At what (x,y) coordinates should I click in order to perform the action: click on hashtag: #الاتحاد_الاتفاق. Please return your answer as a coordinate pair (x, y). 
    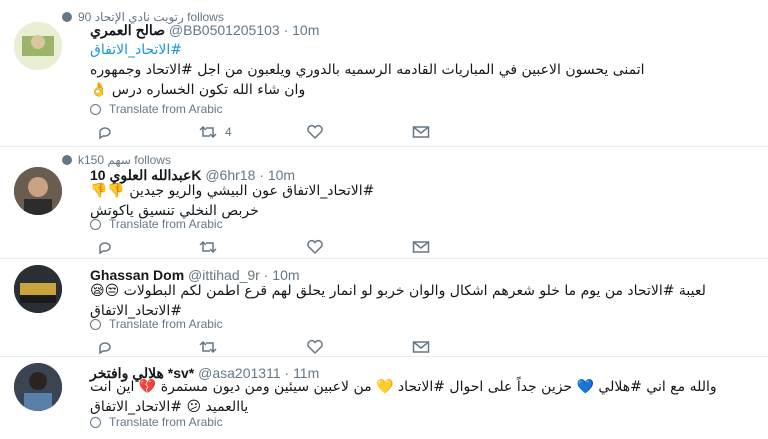
    Looking at the image, I should click on (405, 50).